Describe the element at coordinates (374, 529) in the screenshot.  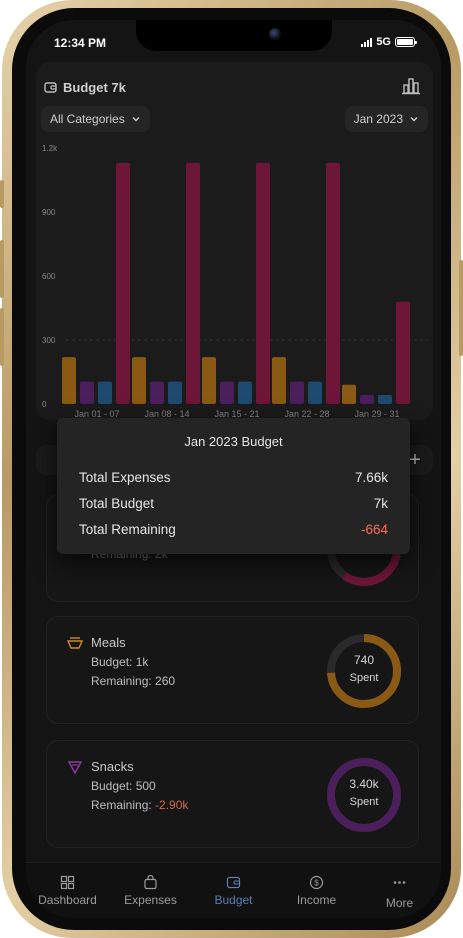
I see `tooltip-value: -664` at that location.